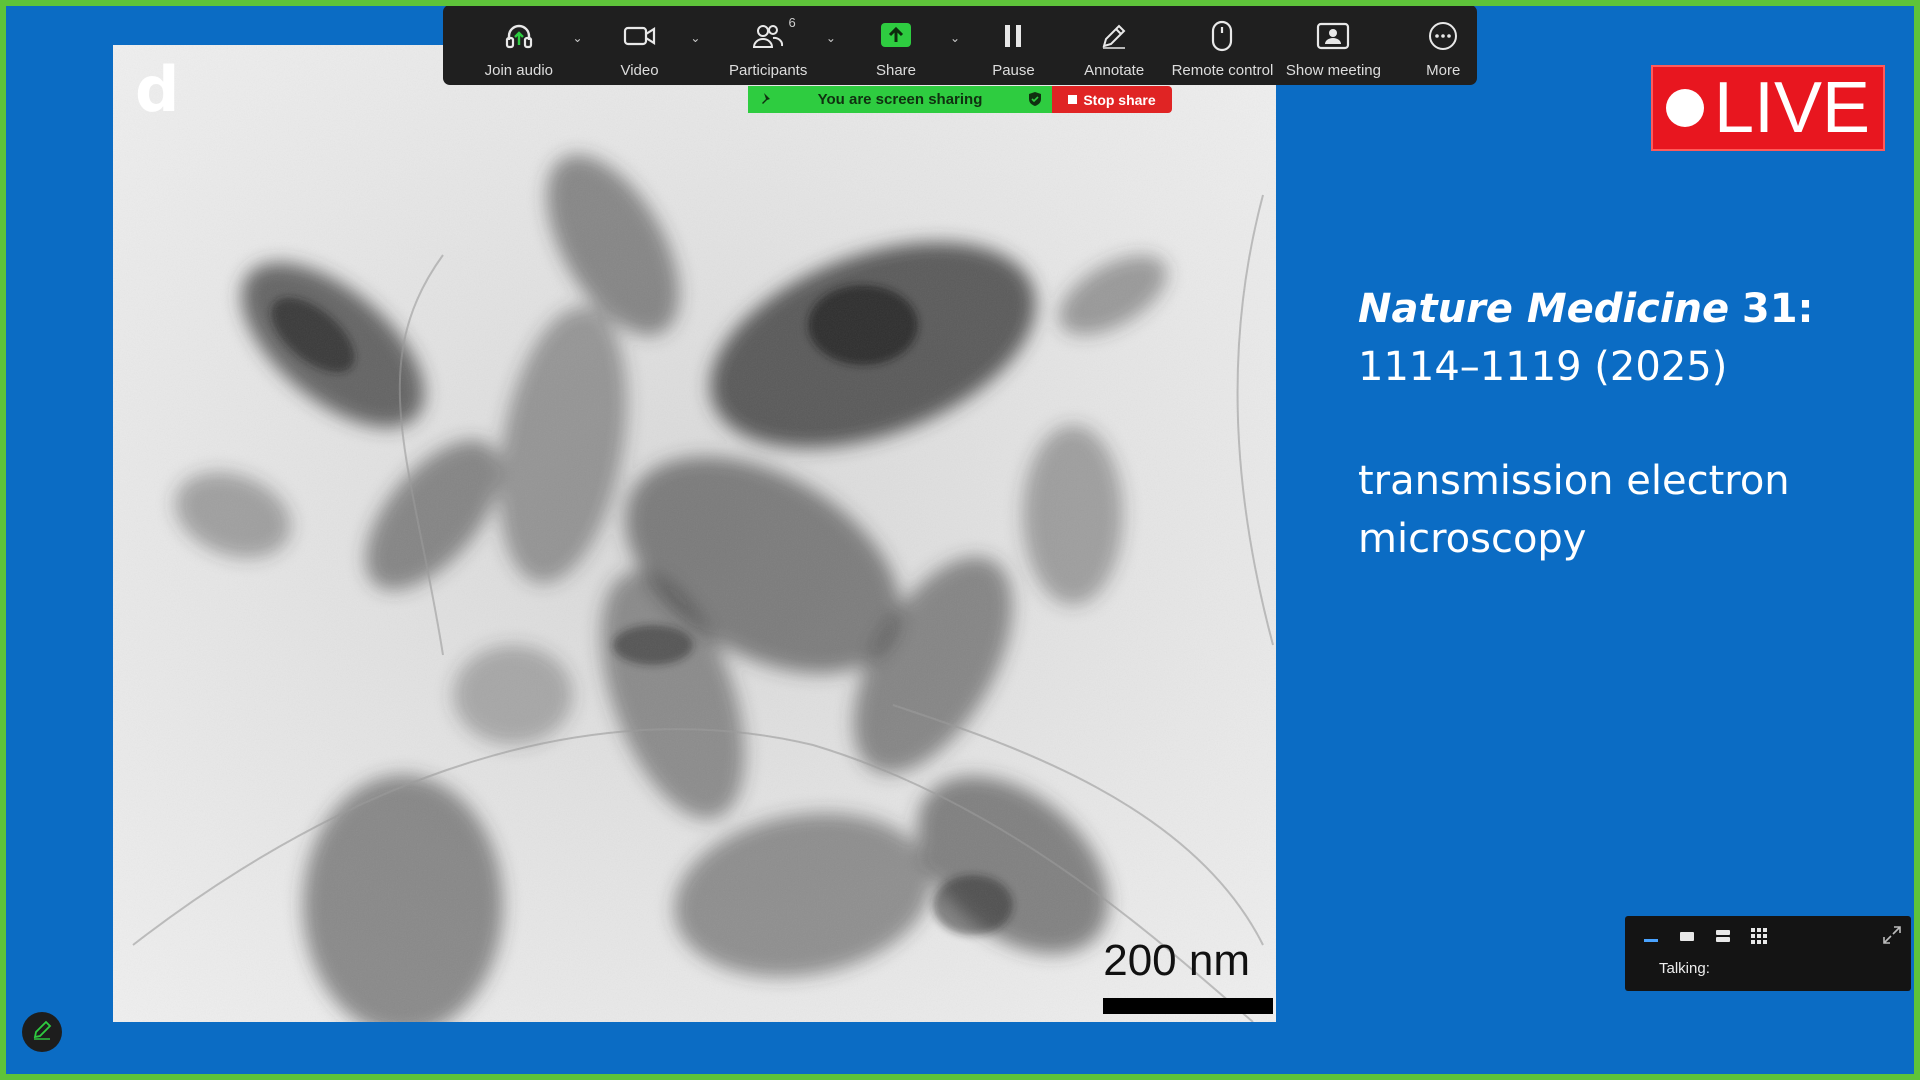 This screenshot has height=1080, width=1920. Describe the element at coordinates (695, 38) in the screenshot. I see `video-options-chevron-icon: ⌄` at that location.